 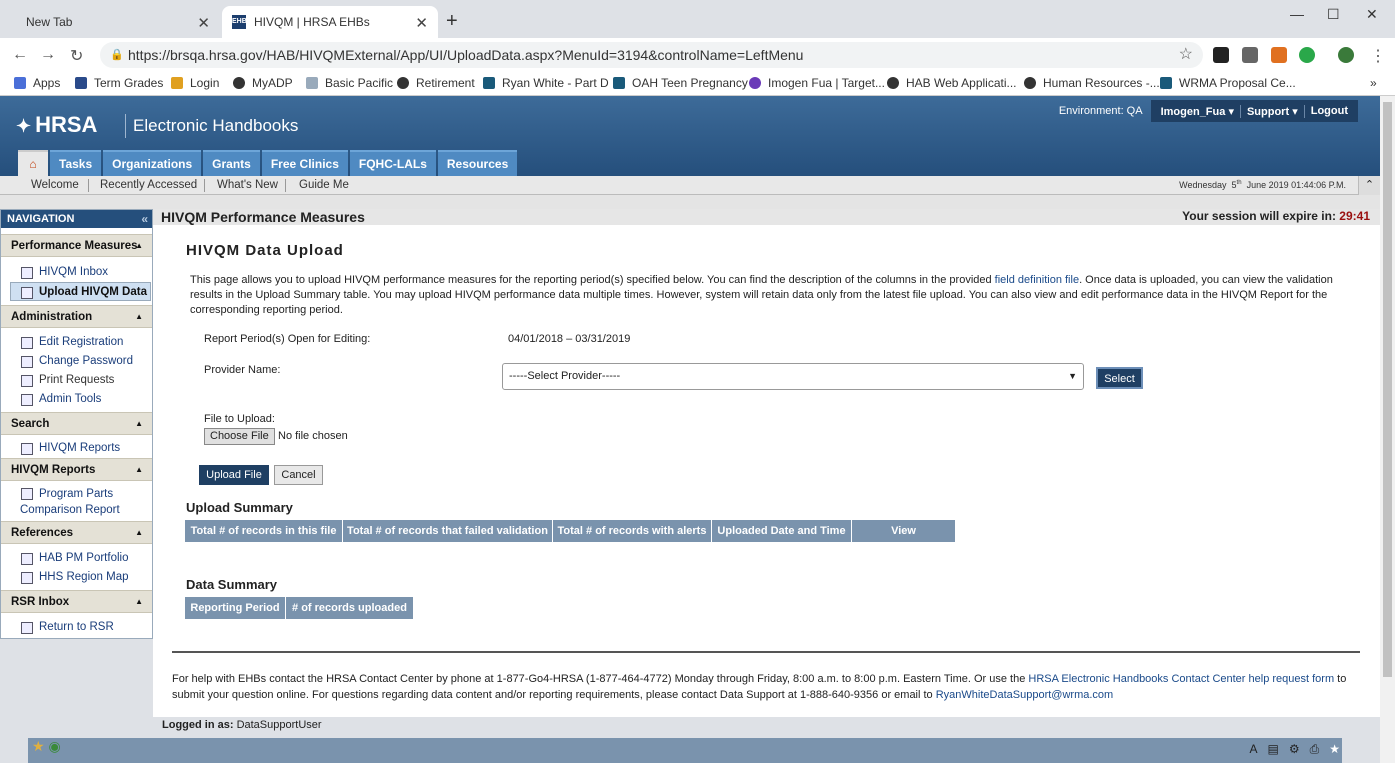 I want to click on tab-organizations: Organizations, so click(x=152, y=163).